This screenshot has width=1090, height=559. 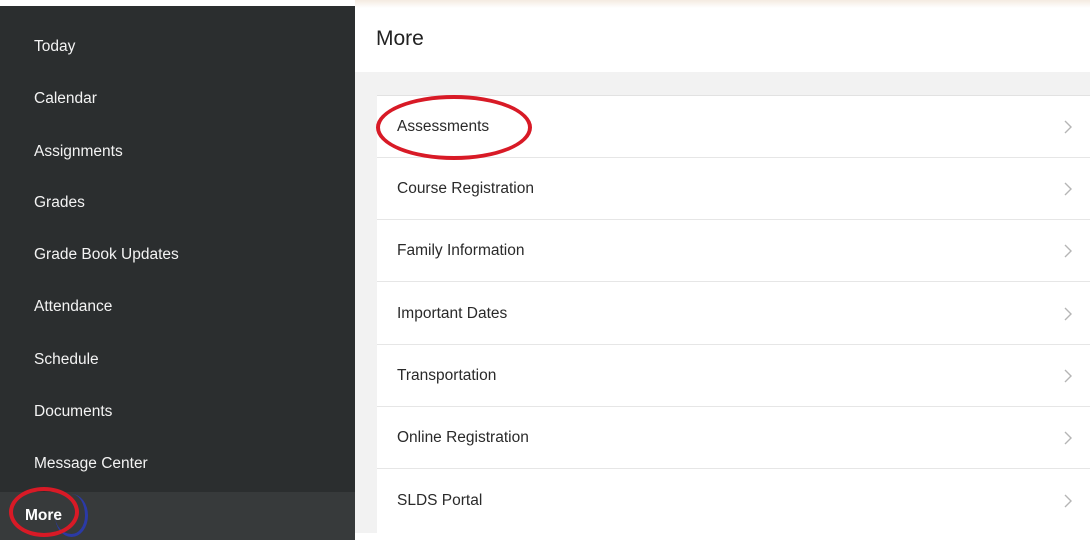 I want to click on sidebar-item-documents: Documents, so click(x=177, y=412).